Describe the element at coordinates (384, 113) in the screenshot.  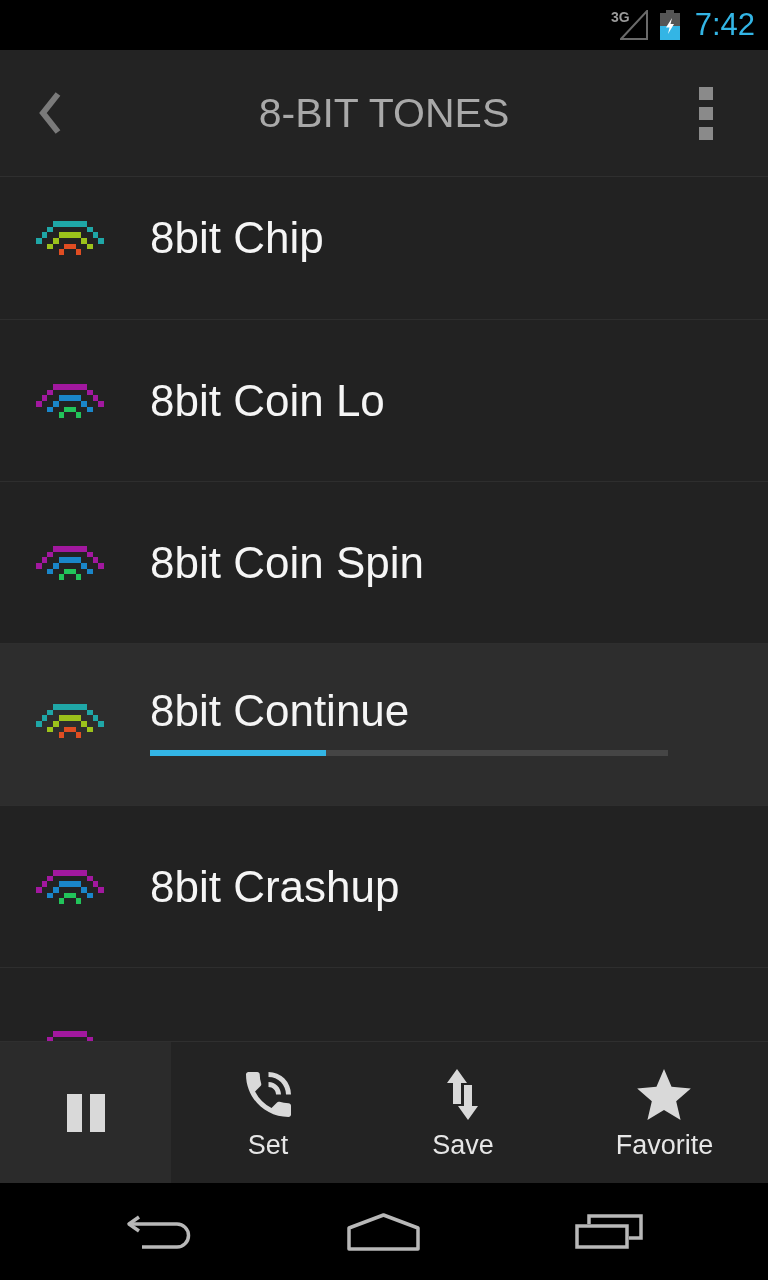
I see `screen-title: 8-BIT TONES` at that location.